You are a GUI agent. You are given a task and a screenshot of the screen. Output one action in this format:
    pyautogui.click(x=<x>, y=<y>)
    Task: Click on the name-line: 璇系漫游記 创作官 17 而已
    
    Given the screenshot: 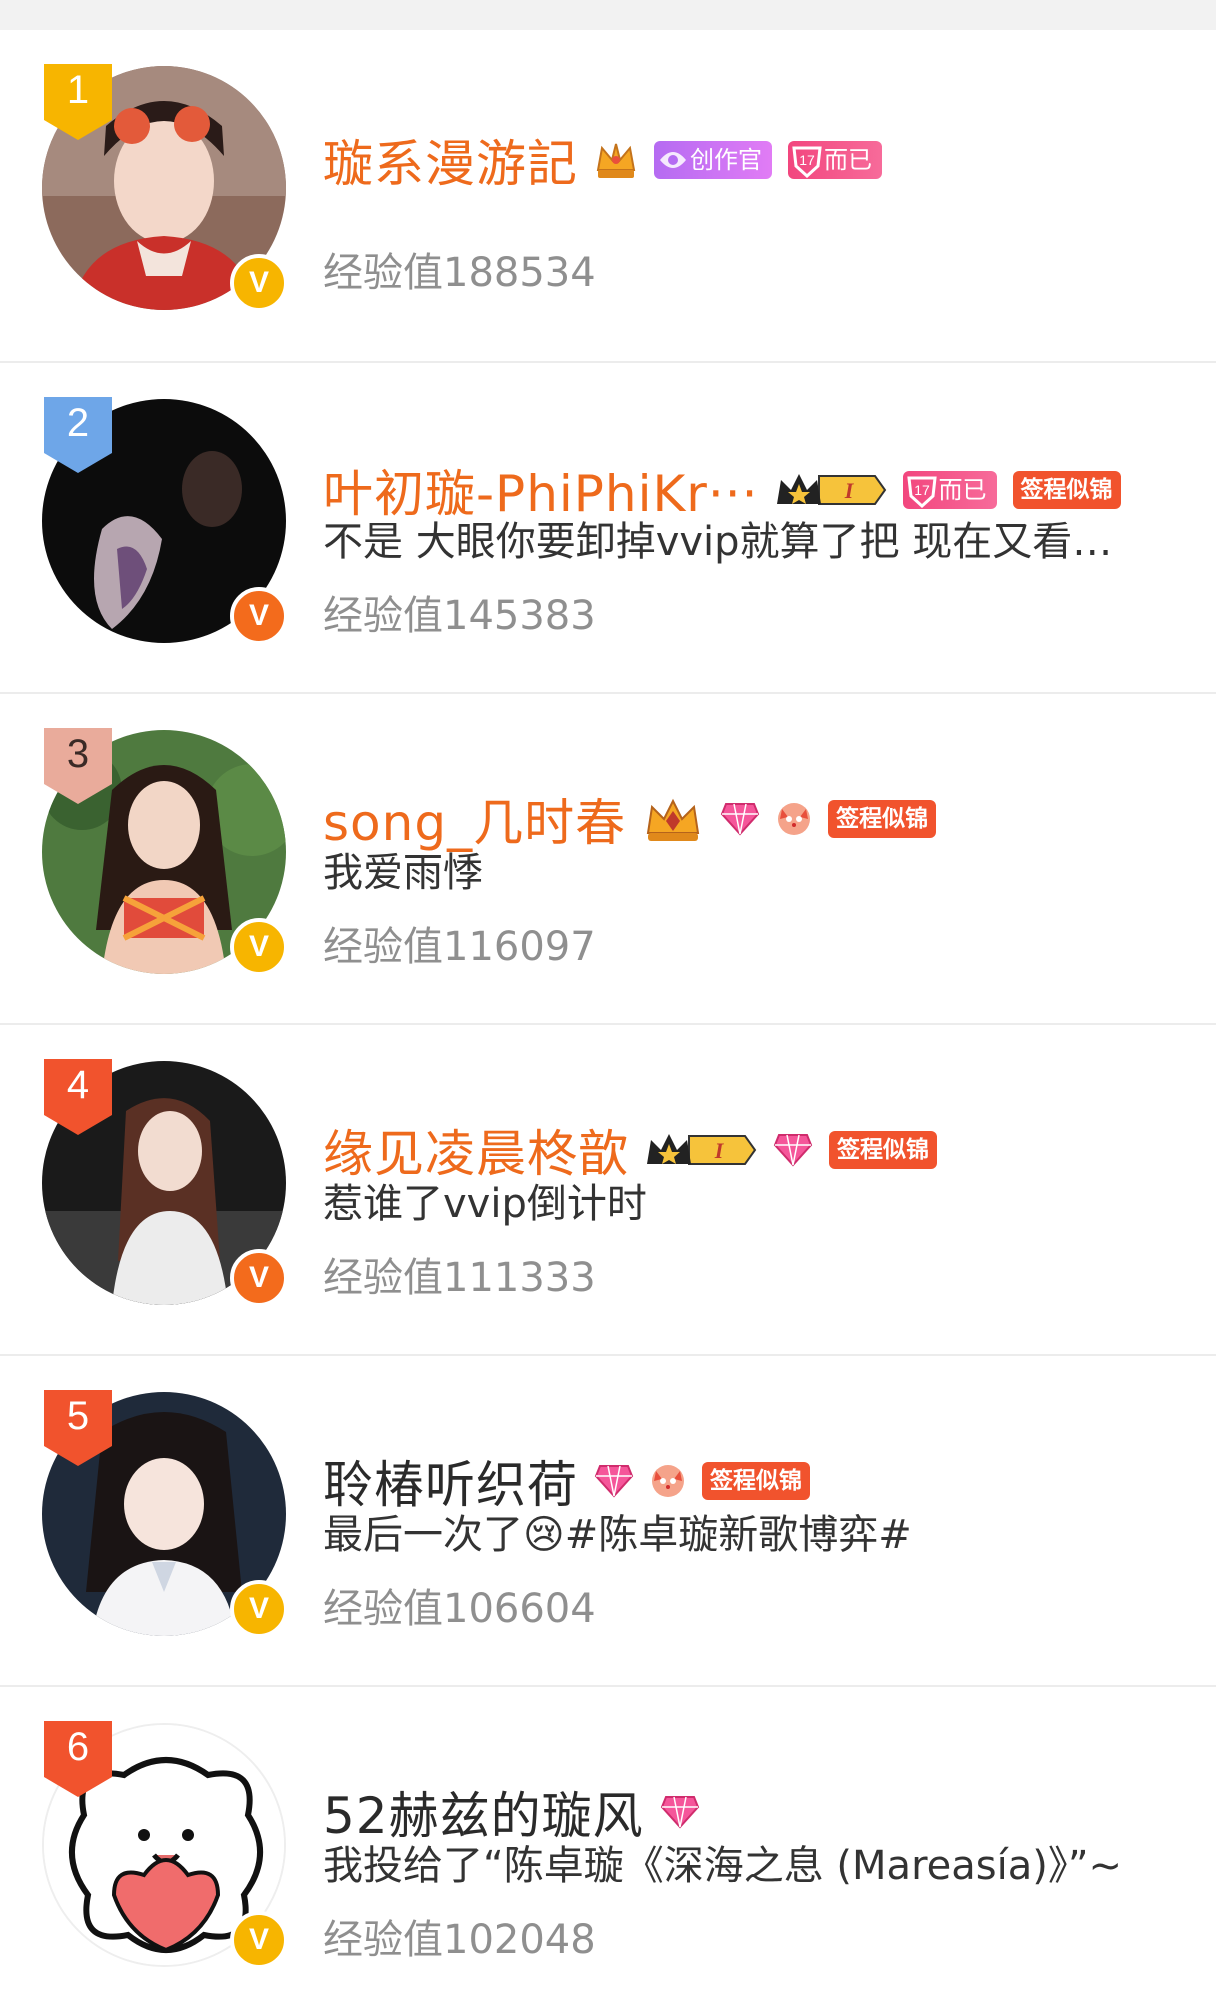 What is the action you would take?
    pyautogui.click(x=602, y=160)
    